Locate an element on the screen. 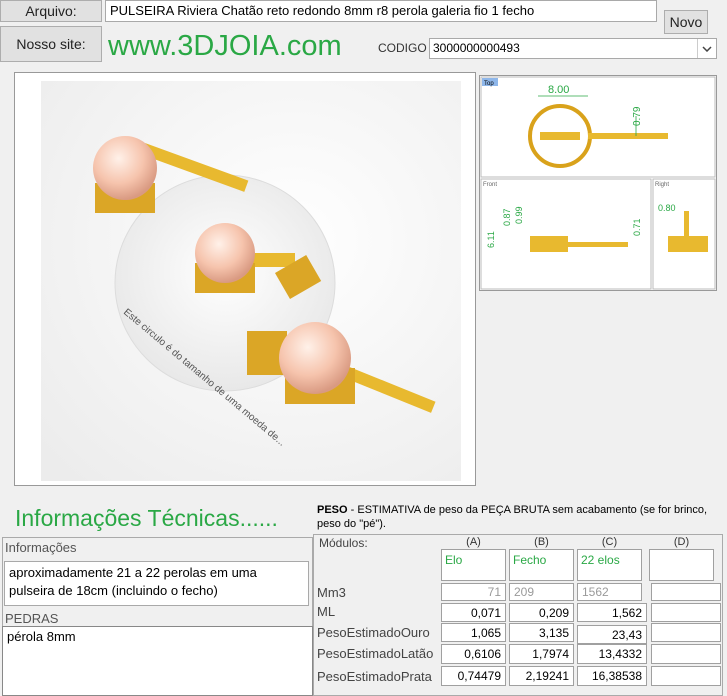 The image size is (727, 696). row-label-mm3: Mm3 is located at coordinates (331, 592).